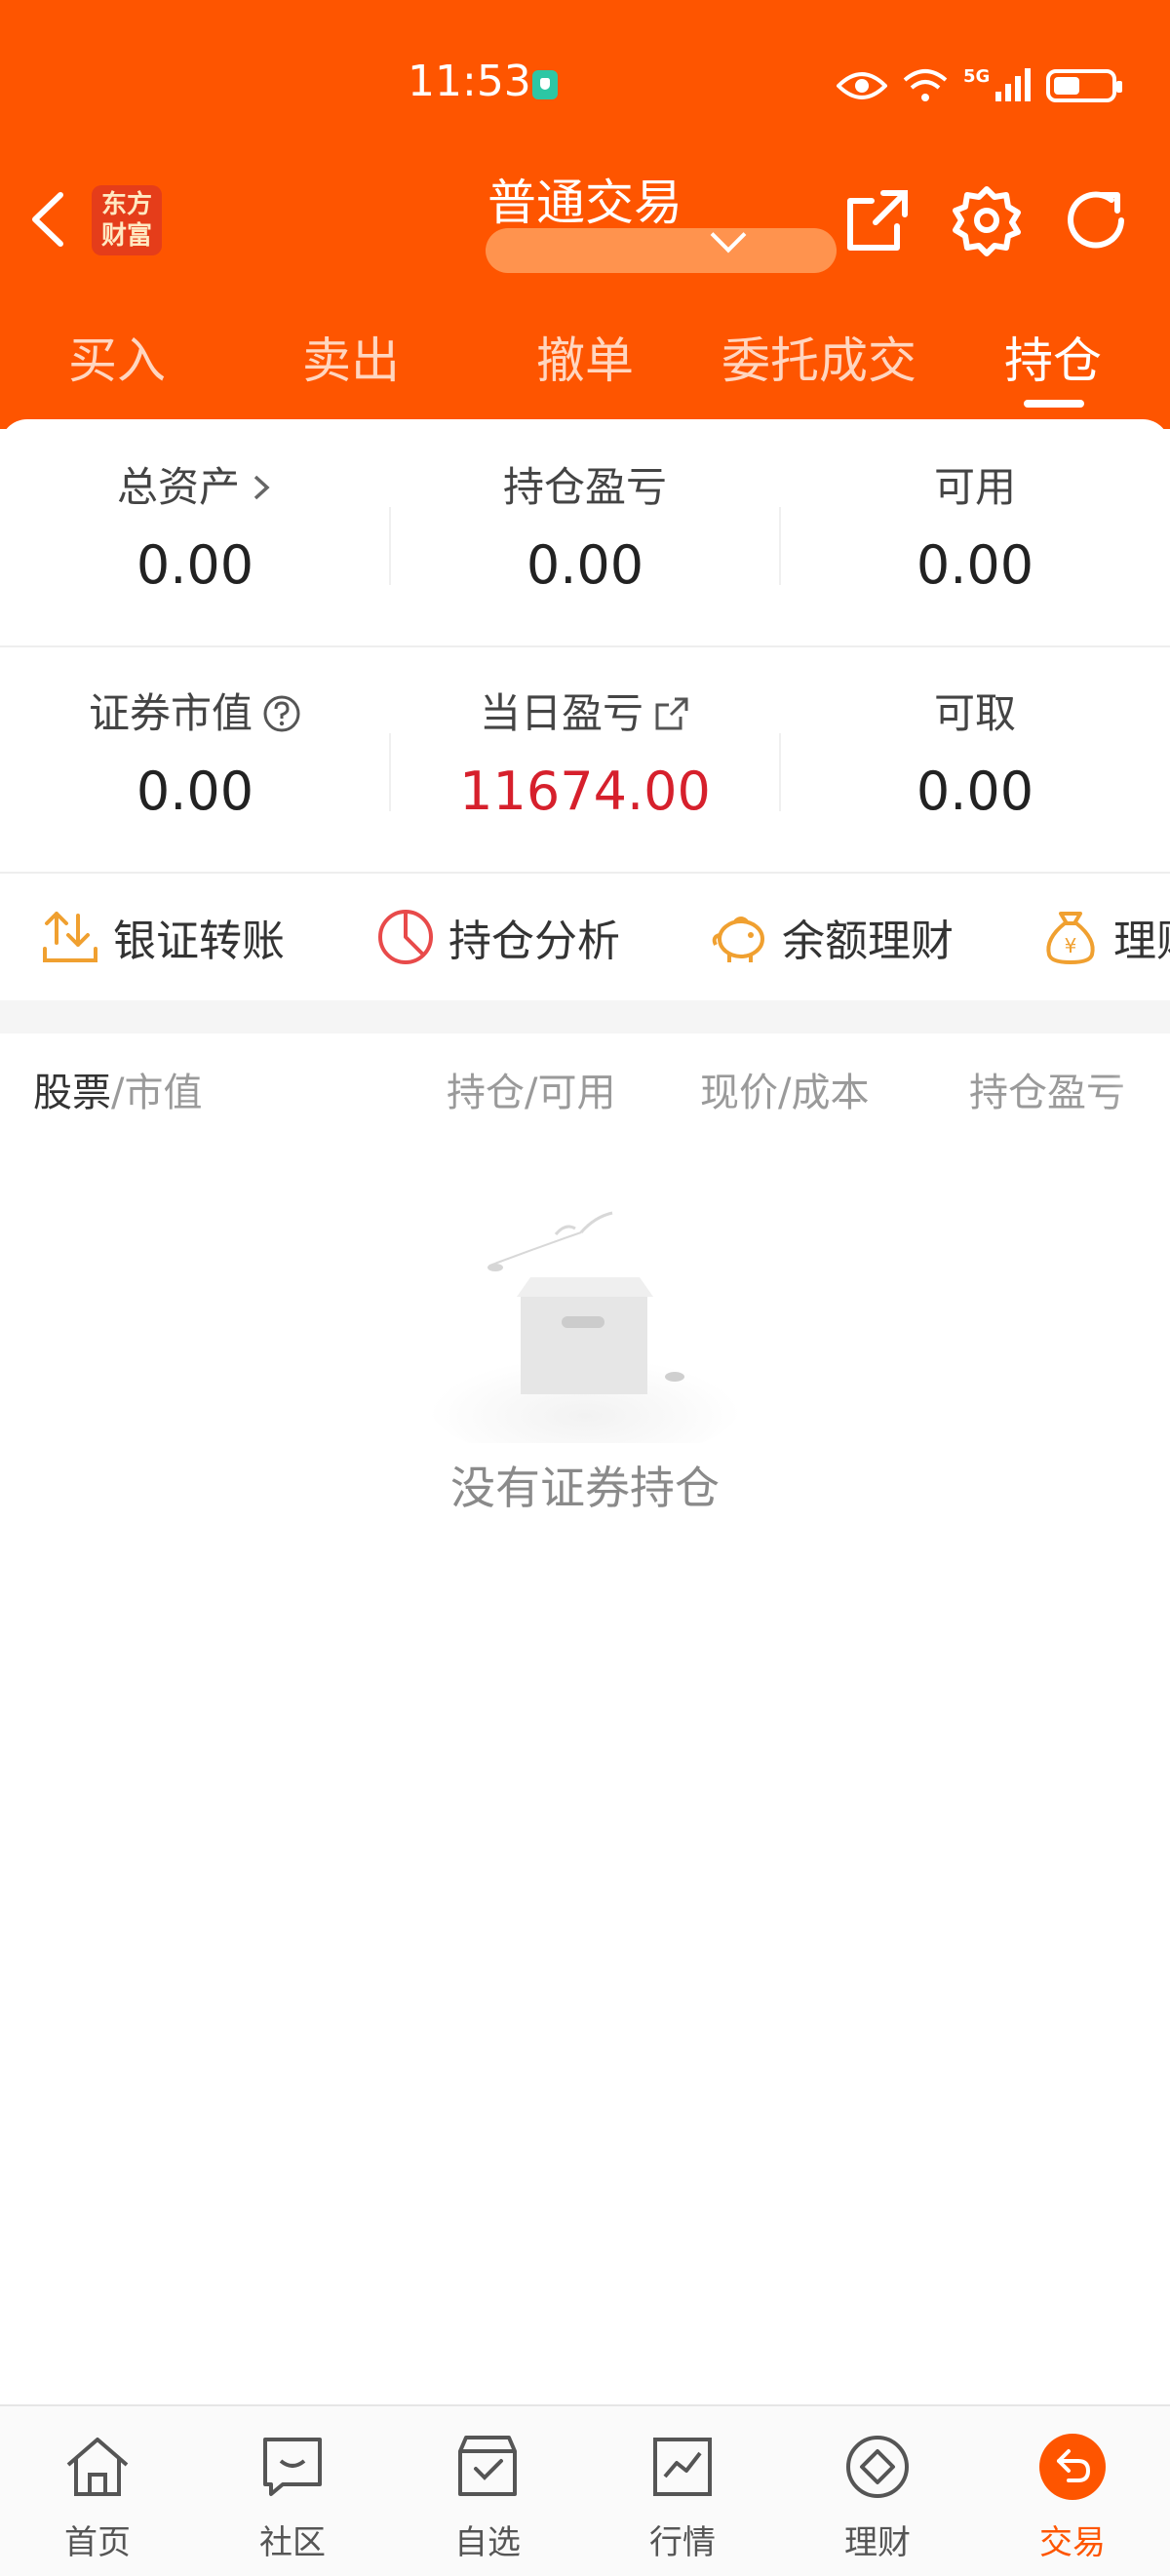 The height and width of the screenshot is (2576, 1170). What do you see at coordinates (785, 1093) in the screenshot?
I see `col-price-cost: 现价/成本` at bounding box center [785, 1093].